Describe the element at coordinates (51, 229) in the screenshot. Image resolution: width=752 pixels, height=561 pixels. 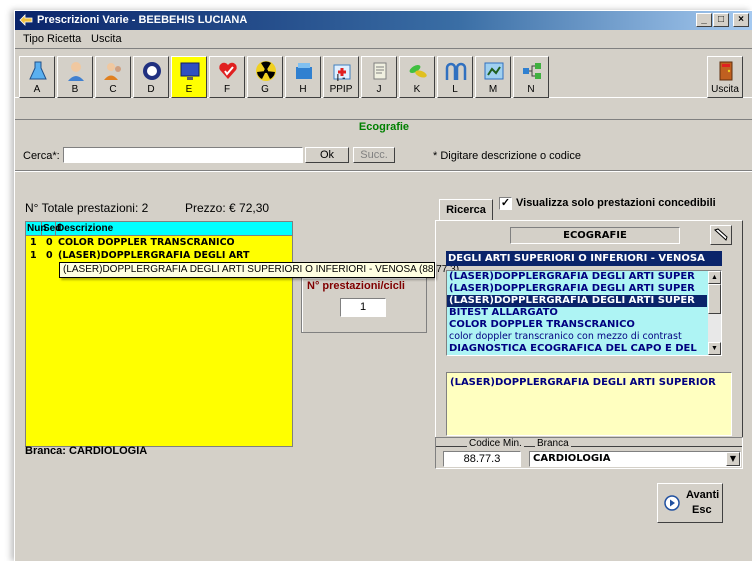
I see `grid-header-sed: Sed` at that location.